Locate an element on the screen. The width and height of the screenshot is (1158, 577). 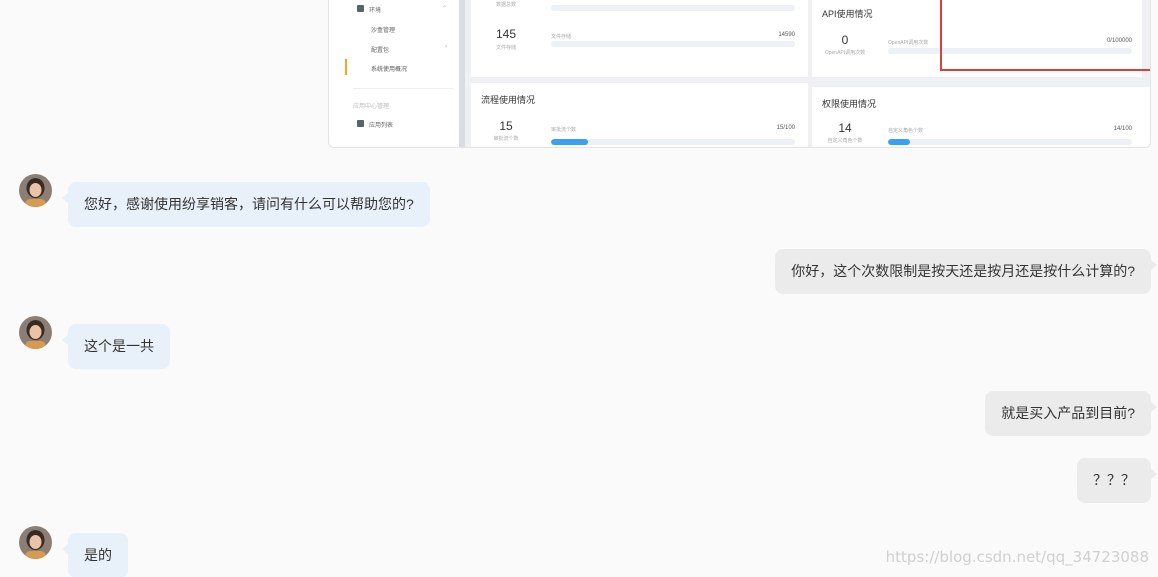
flow-bar-count: 15/100 is located at coordinates (785, 128).